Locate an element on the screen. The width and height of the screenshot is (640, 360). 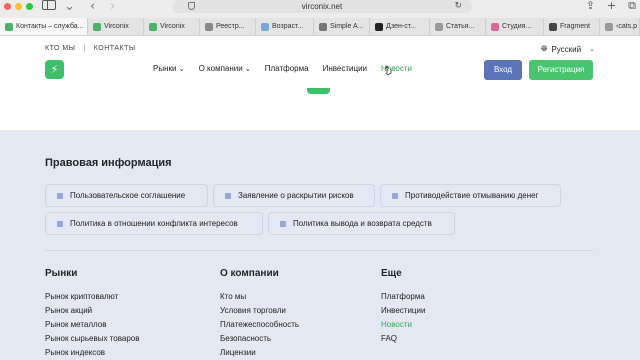
footer-link: Условия торговли is located at coordinates (259, 311).